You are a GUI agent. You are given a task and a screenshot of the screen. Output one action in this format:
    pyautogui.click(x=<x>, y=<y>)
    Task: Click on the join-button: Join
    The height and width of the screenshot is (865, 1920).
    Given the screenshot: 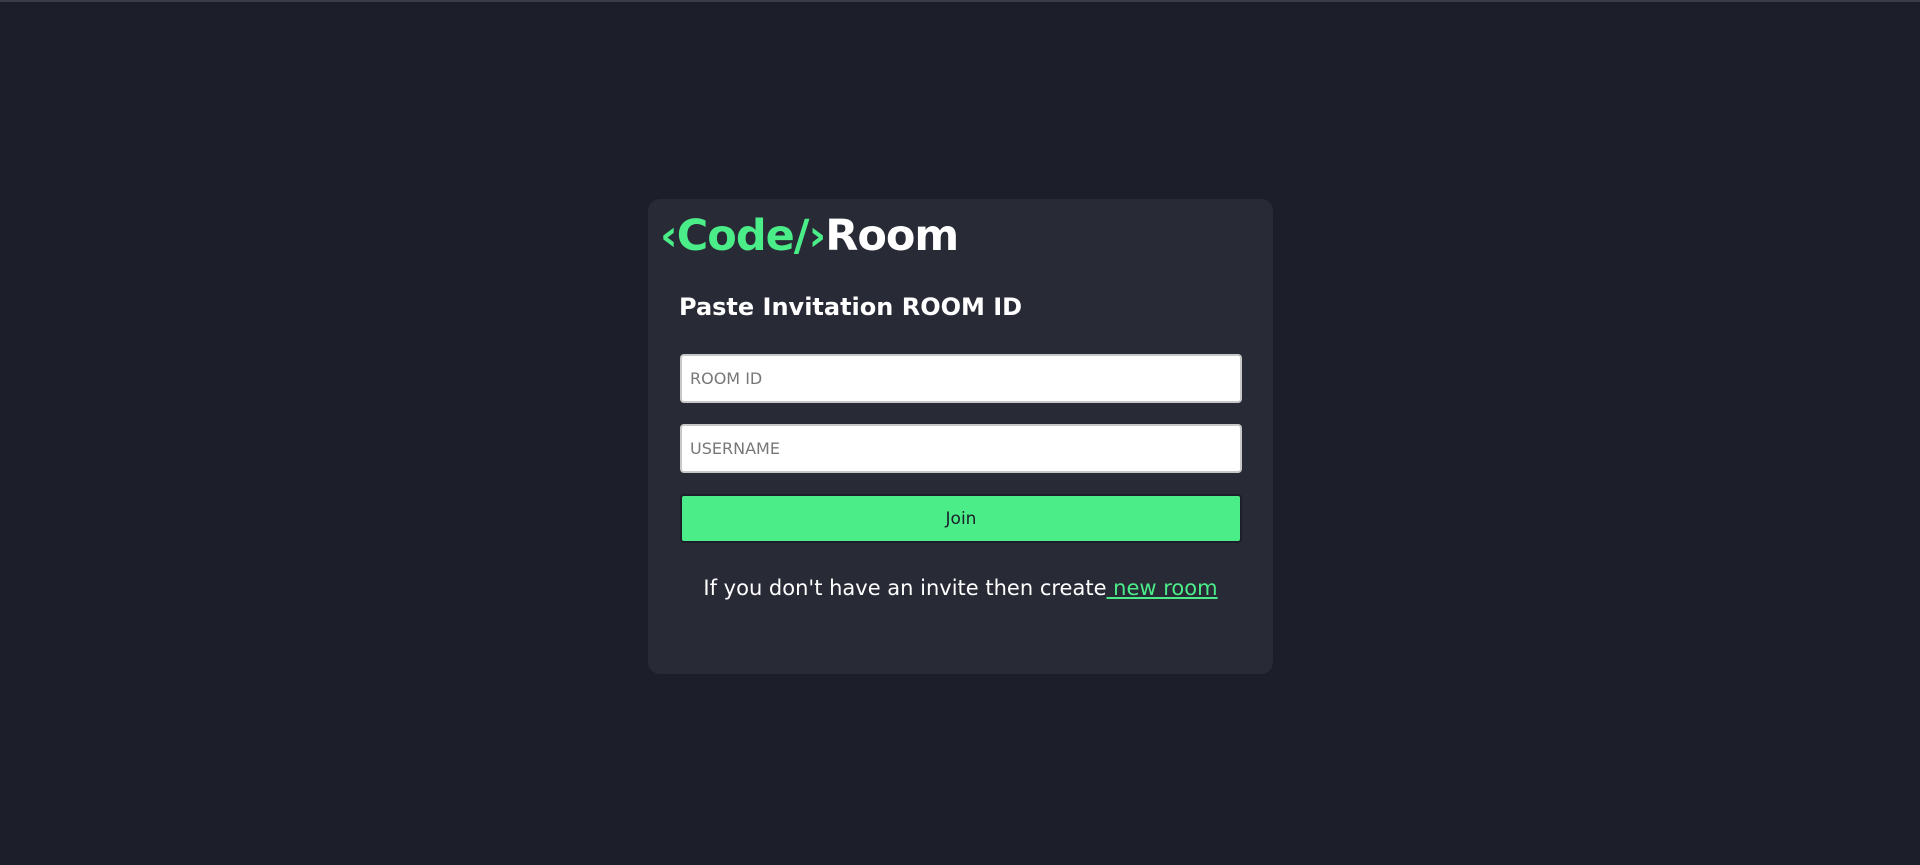 What is the action you would take?
    pyautogui.click(x=961, y=518)
    